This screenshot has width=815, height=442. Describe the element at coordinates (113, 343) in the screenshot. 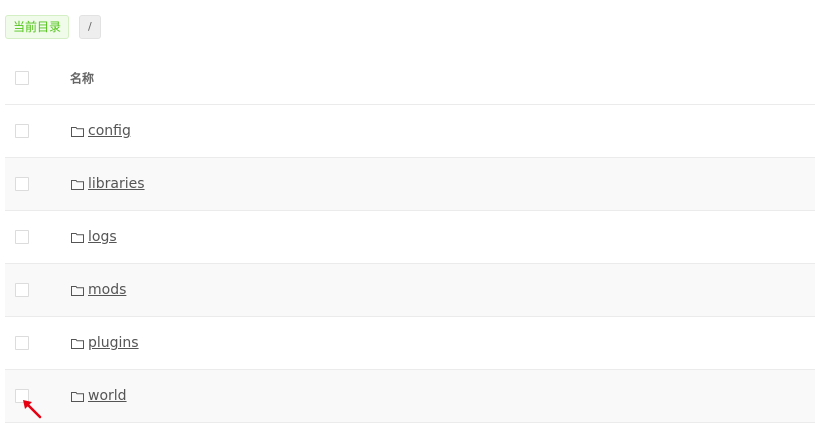

I see `folder-link: plugins` at that location.